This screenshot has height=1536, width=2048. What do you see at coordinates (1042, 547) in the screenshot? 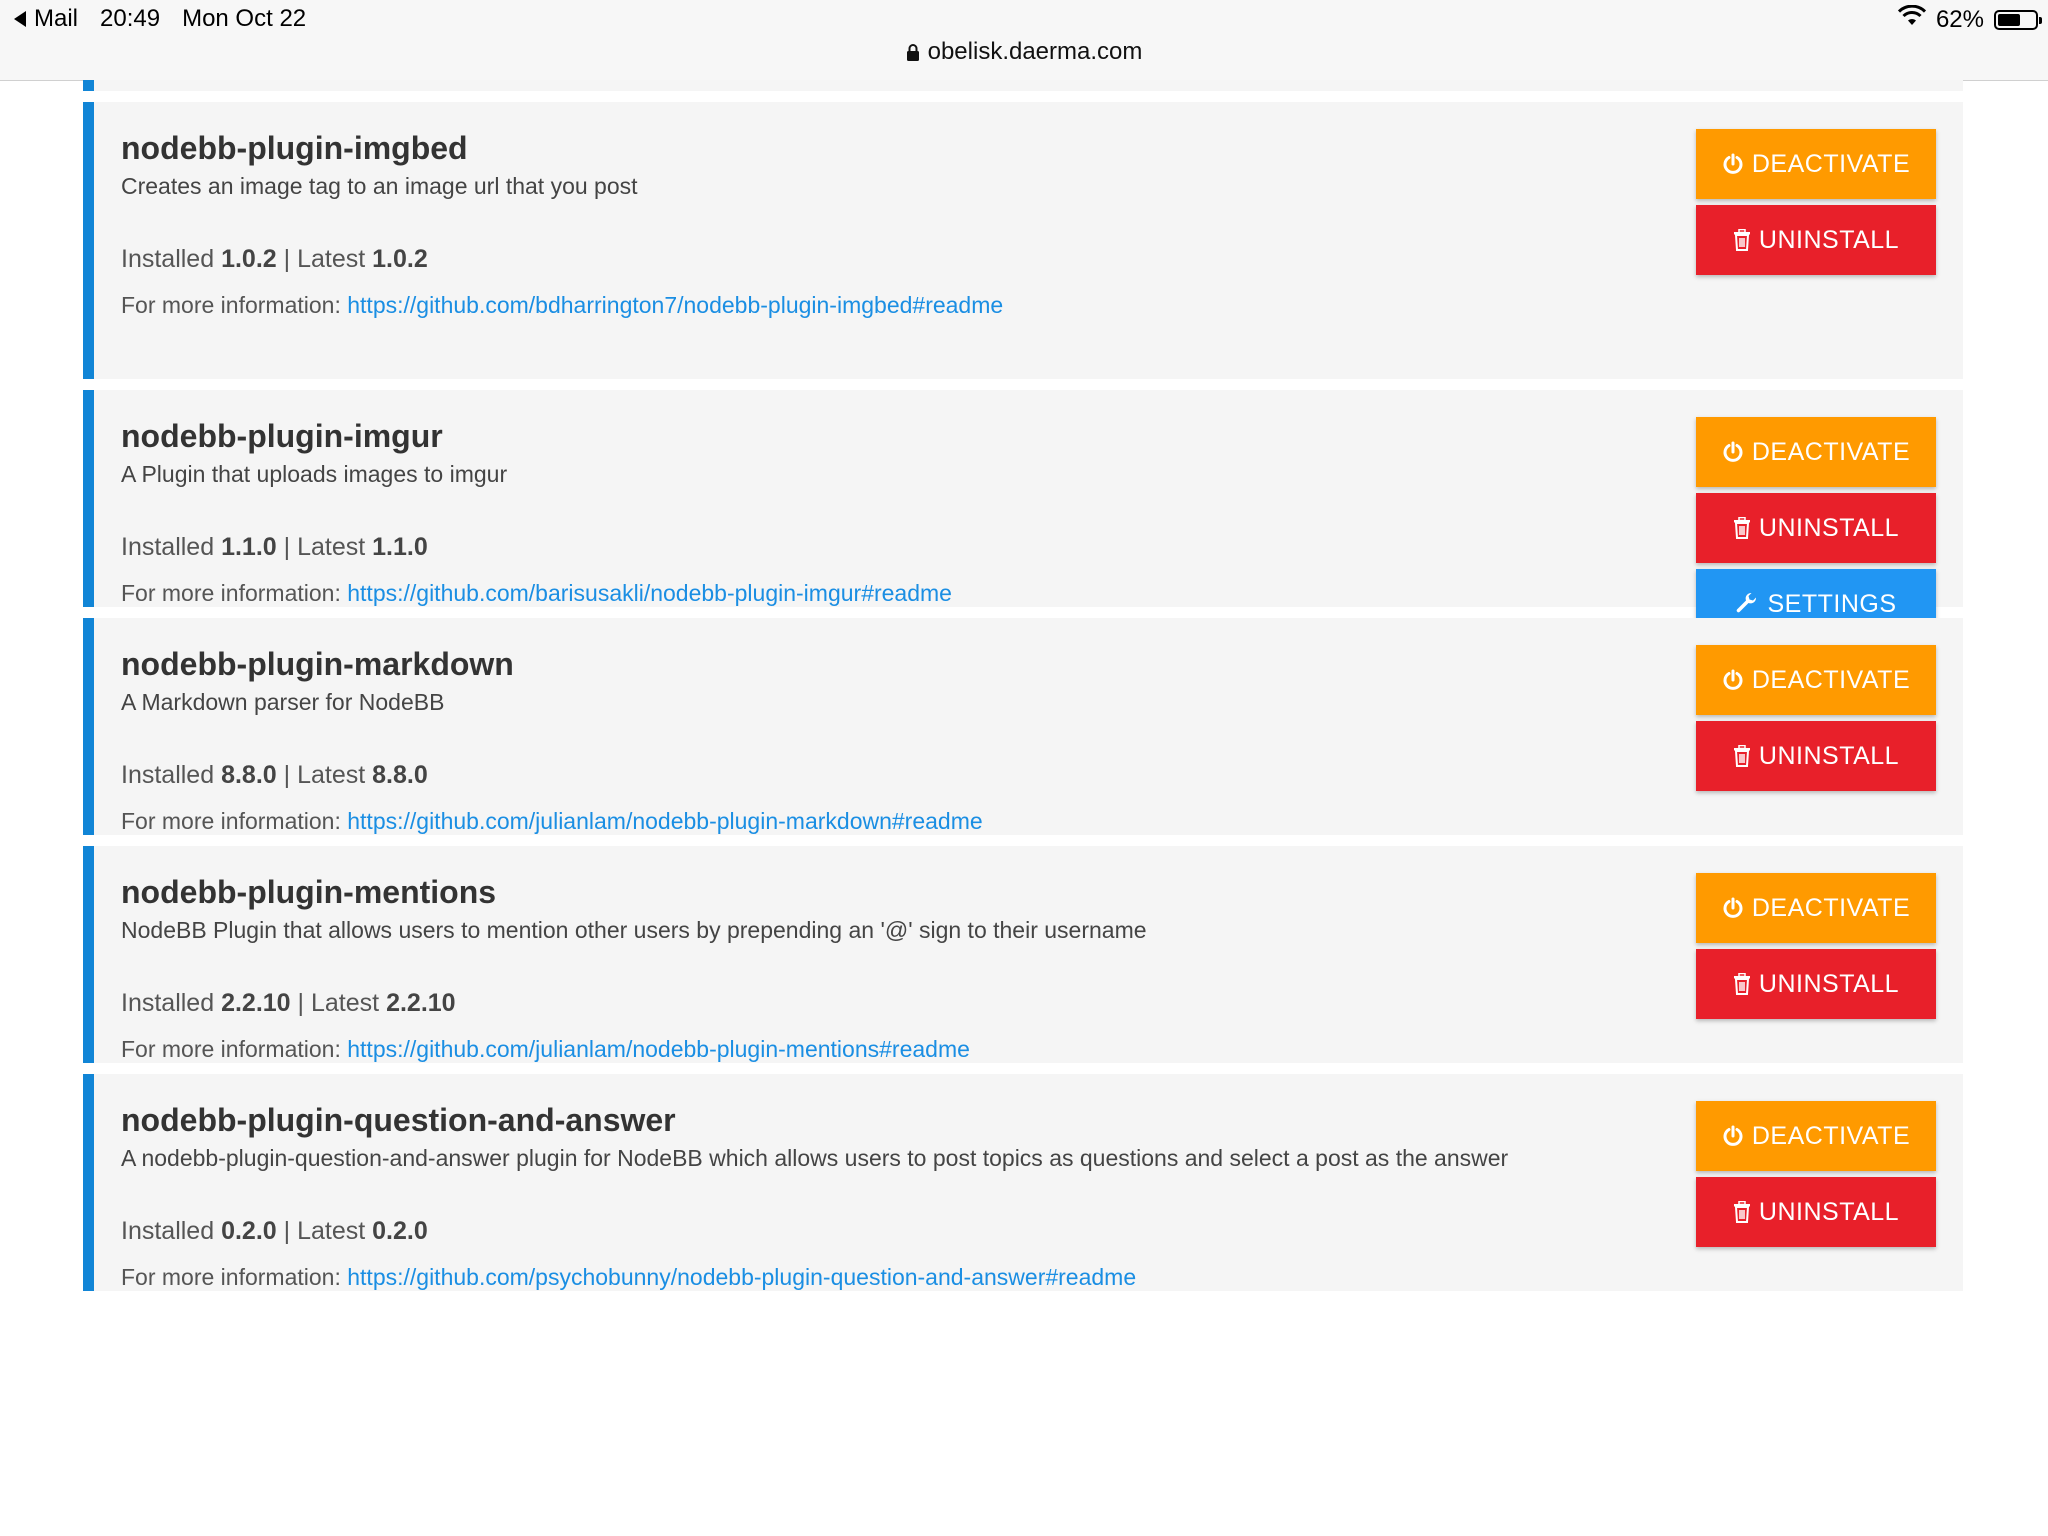
I see `plugin-versions: Installed 1.1.0 | Latest 1.1.0` at bounding box center [1042, 547].